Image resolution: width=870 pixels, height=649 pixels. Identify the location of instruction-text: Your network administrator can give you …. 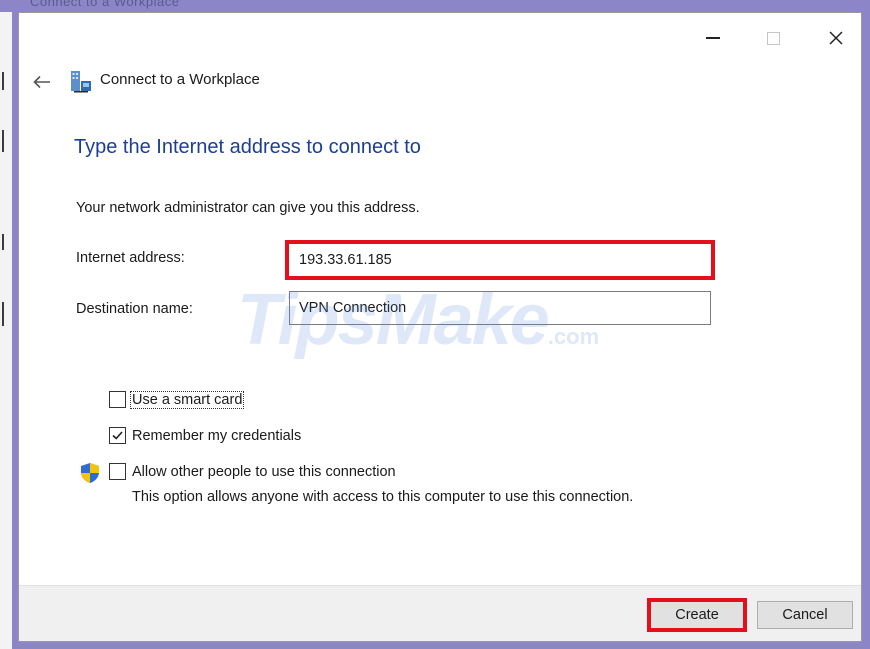
(248, 208).